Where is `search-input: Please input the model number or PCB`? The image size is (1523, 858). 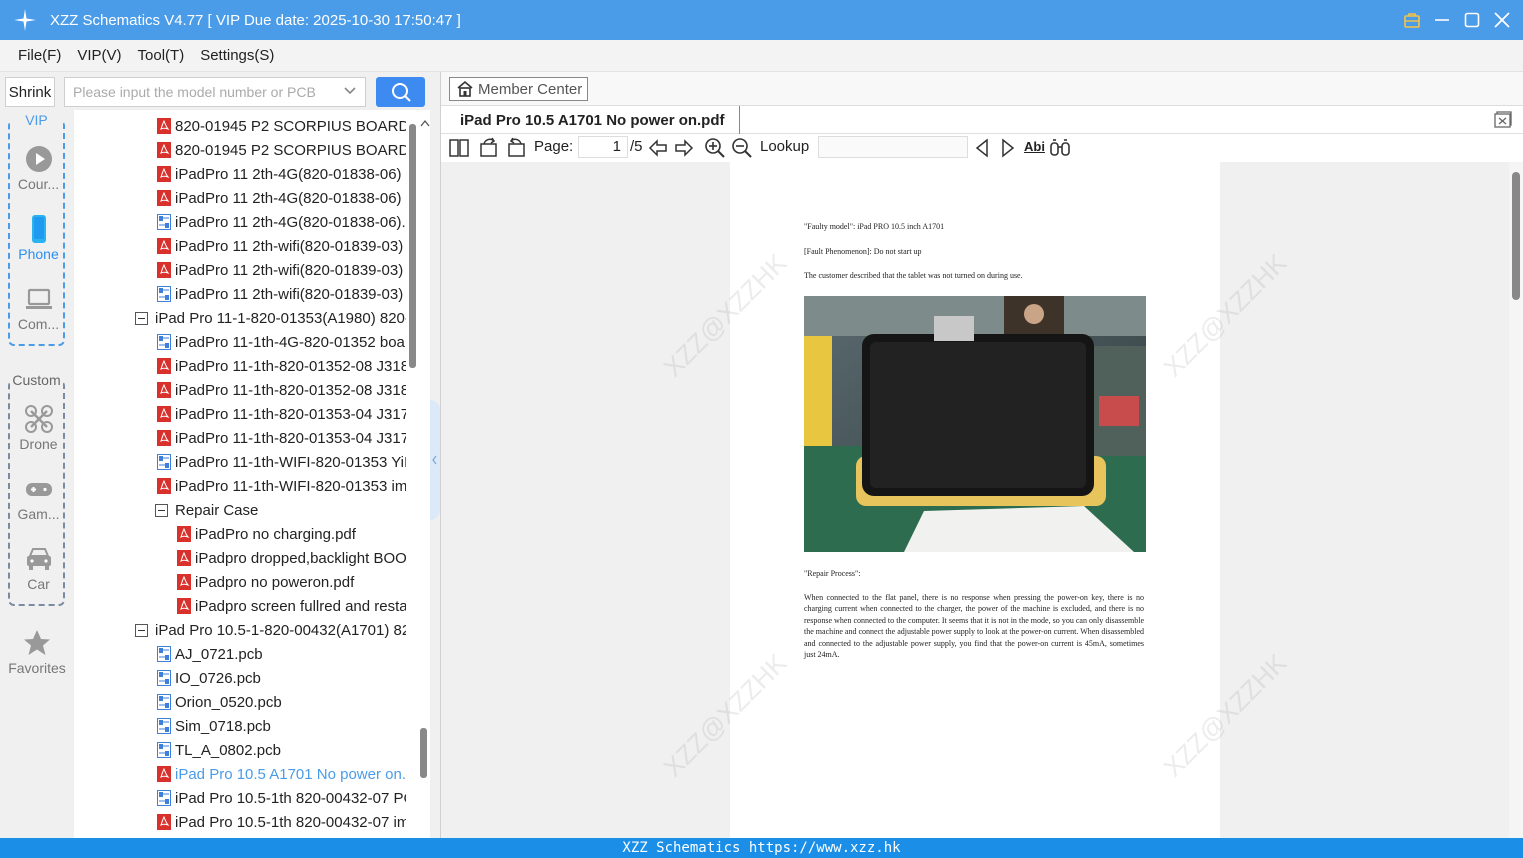 search-input: Please input the model number or PCB is located at coordinates (215, 92).